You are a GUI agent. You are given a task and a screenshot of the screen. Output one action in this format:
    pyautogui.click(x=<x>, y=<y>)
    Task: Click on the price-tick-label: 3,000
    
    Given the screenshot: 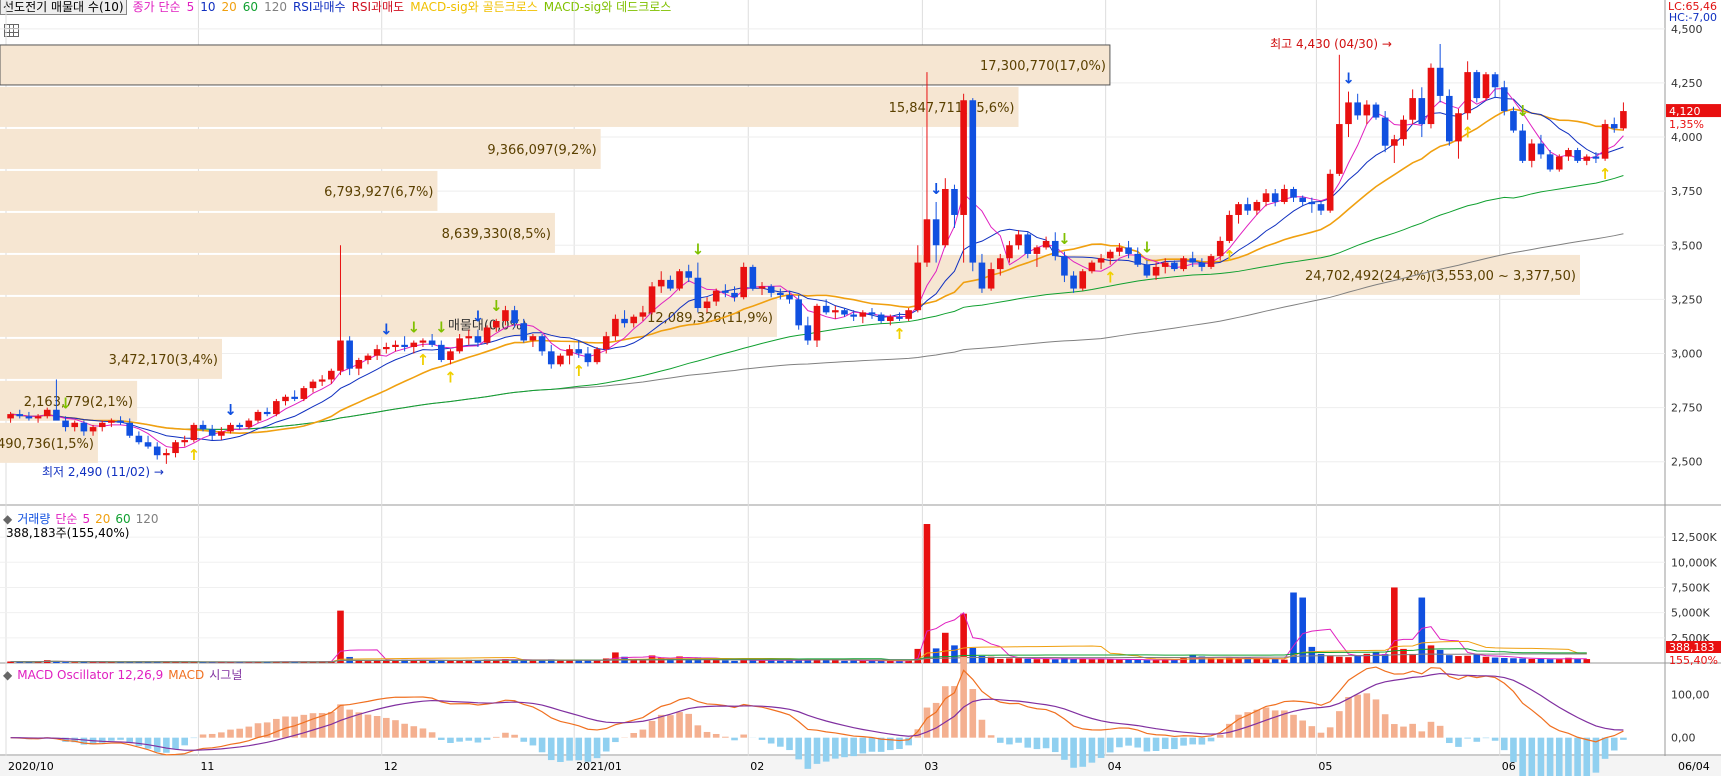 What is the action you would take?
    pyautogui.click(x=1687, y=353)
    